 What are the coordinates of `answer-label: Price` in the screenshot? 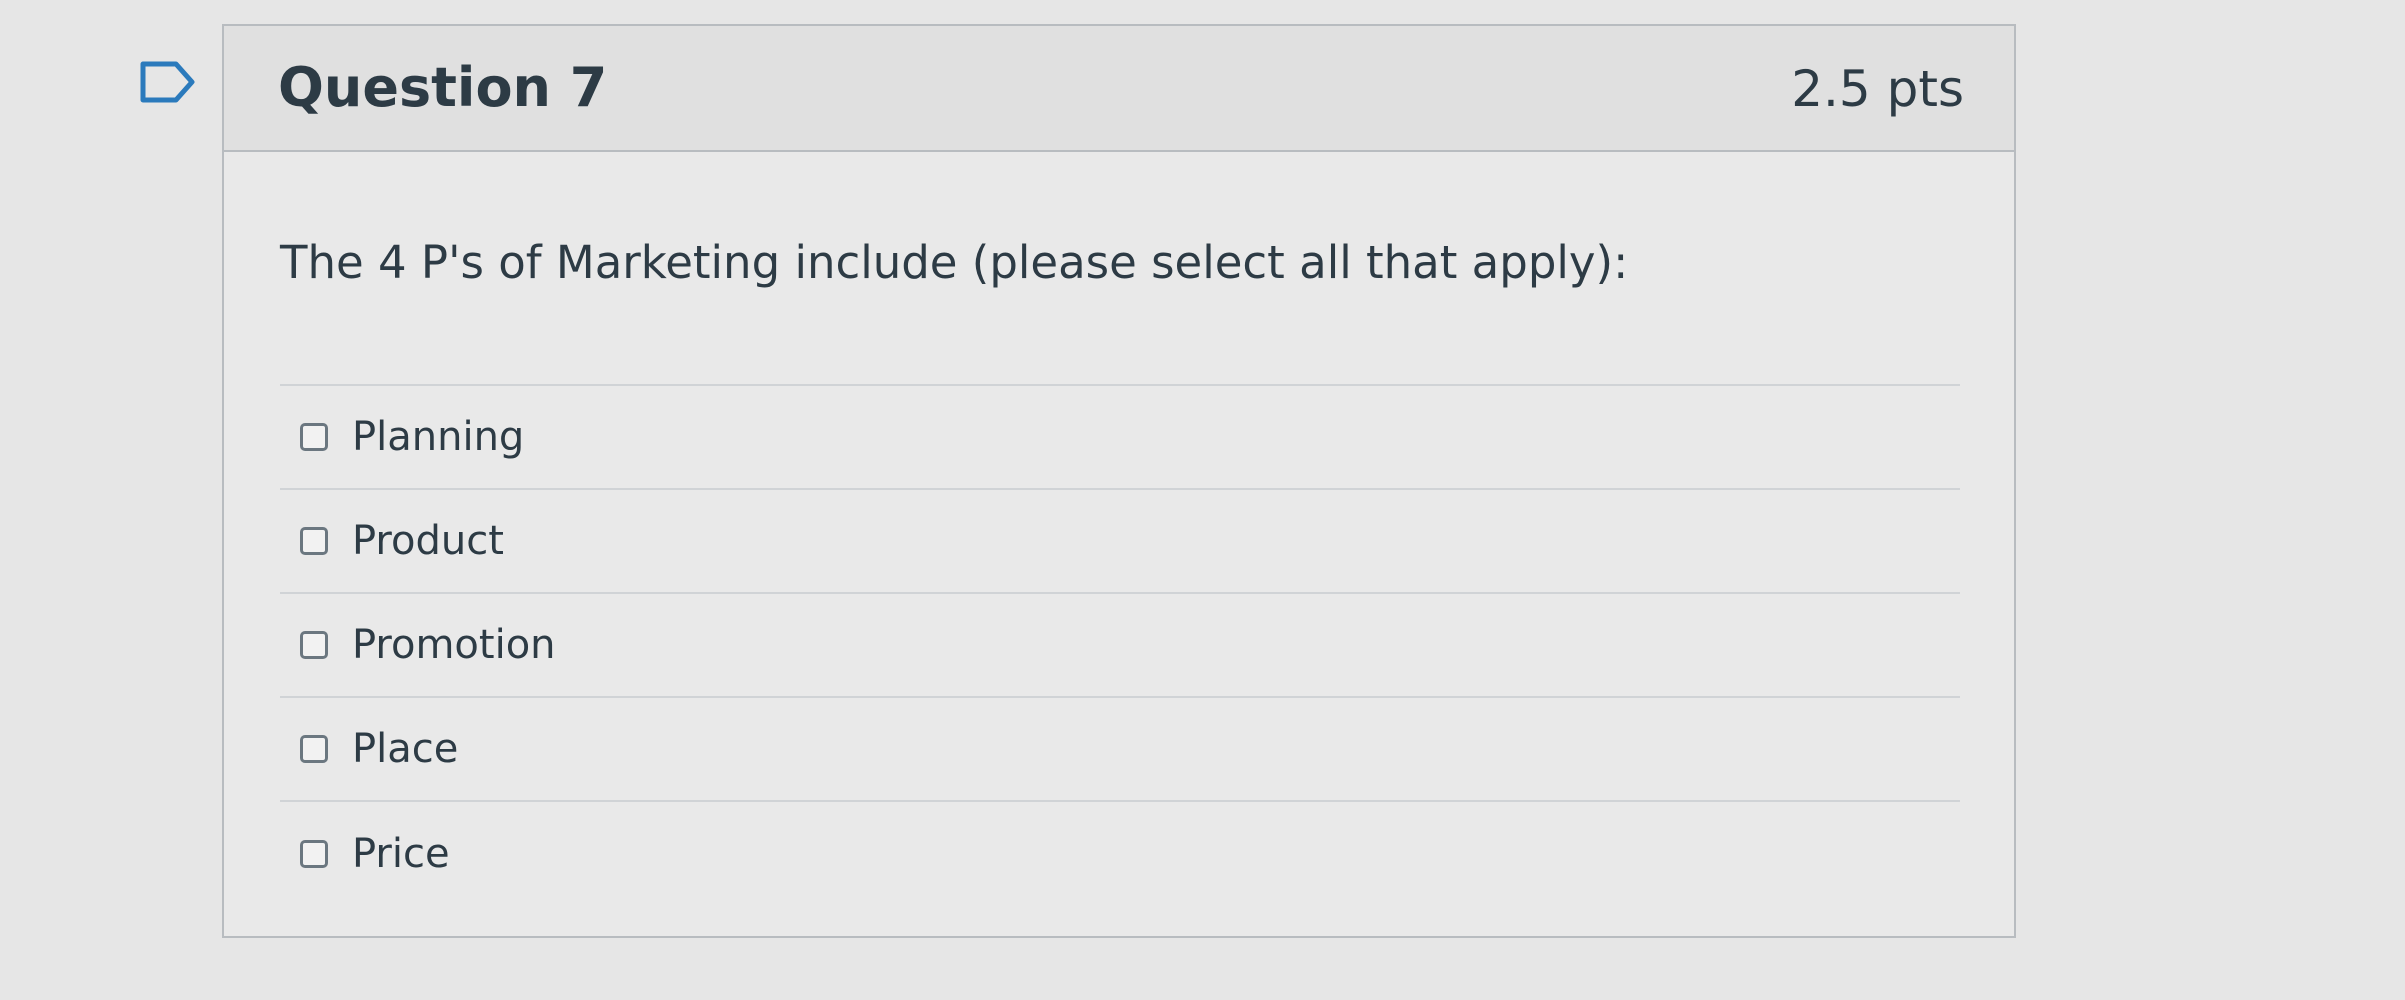 It's located at (401, 854).